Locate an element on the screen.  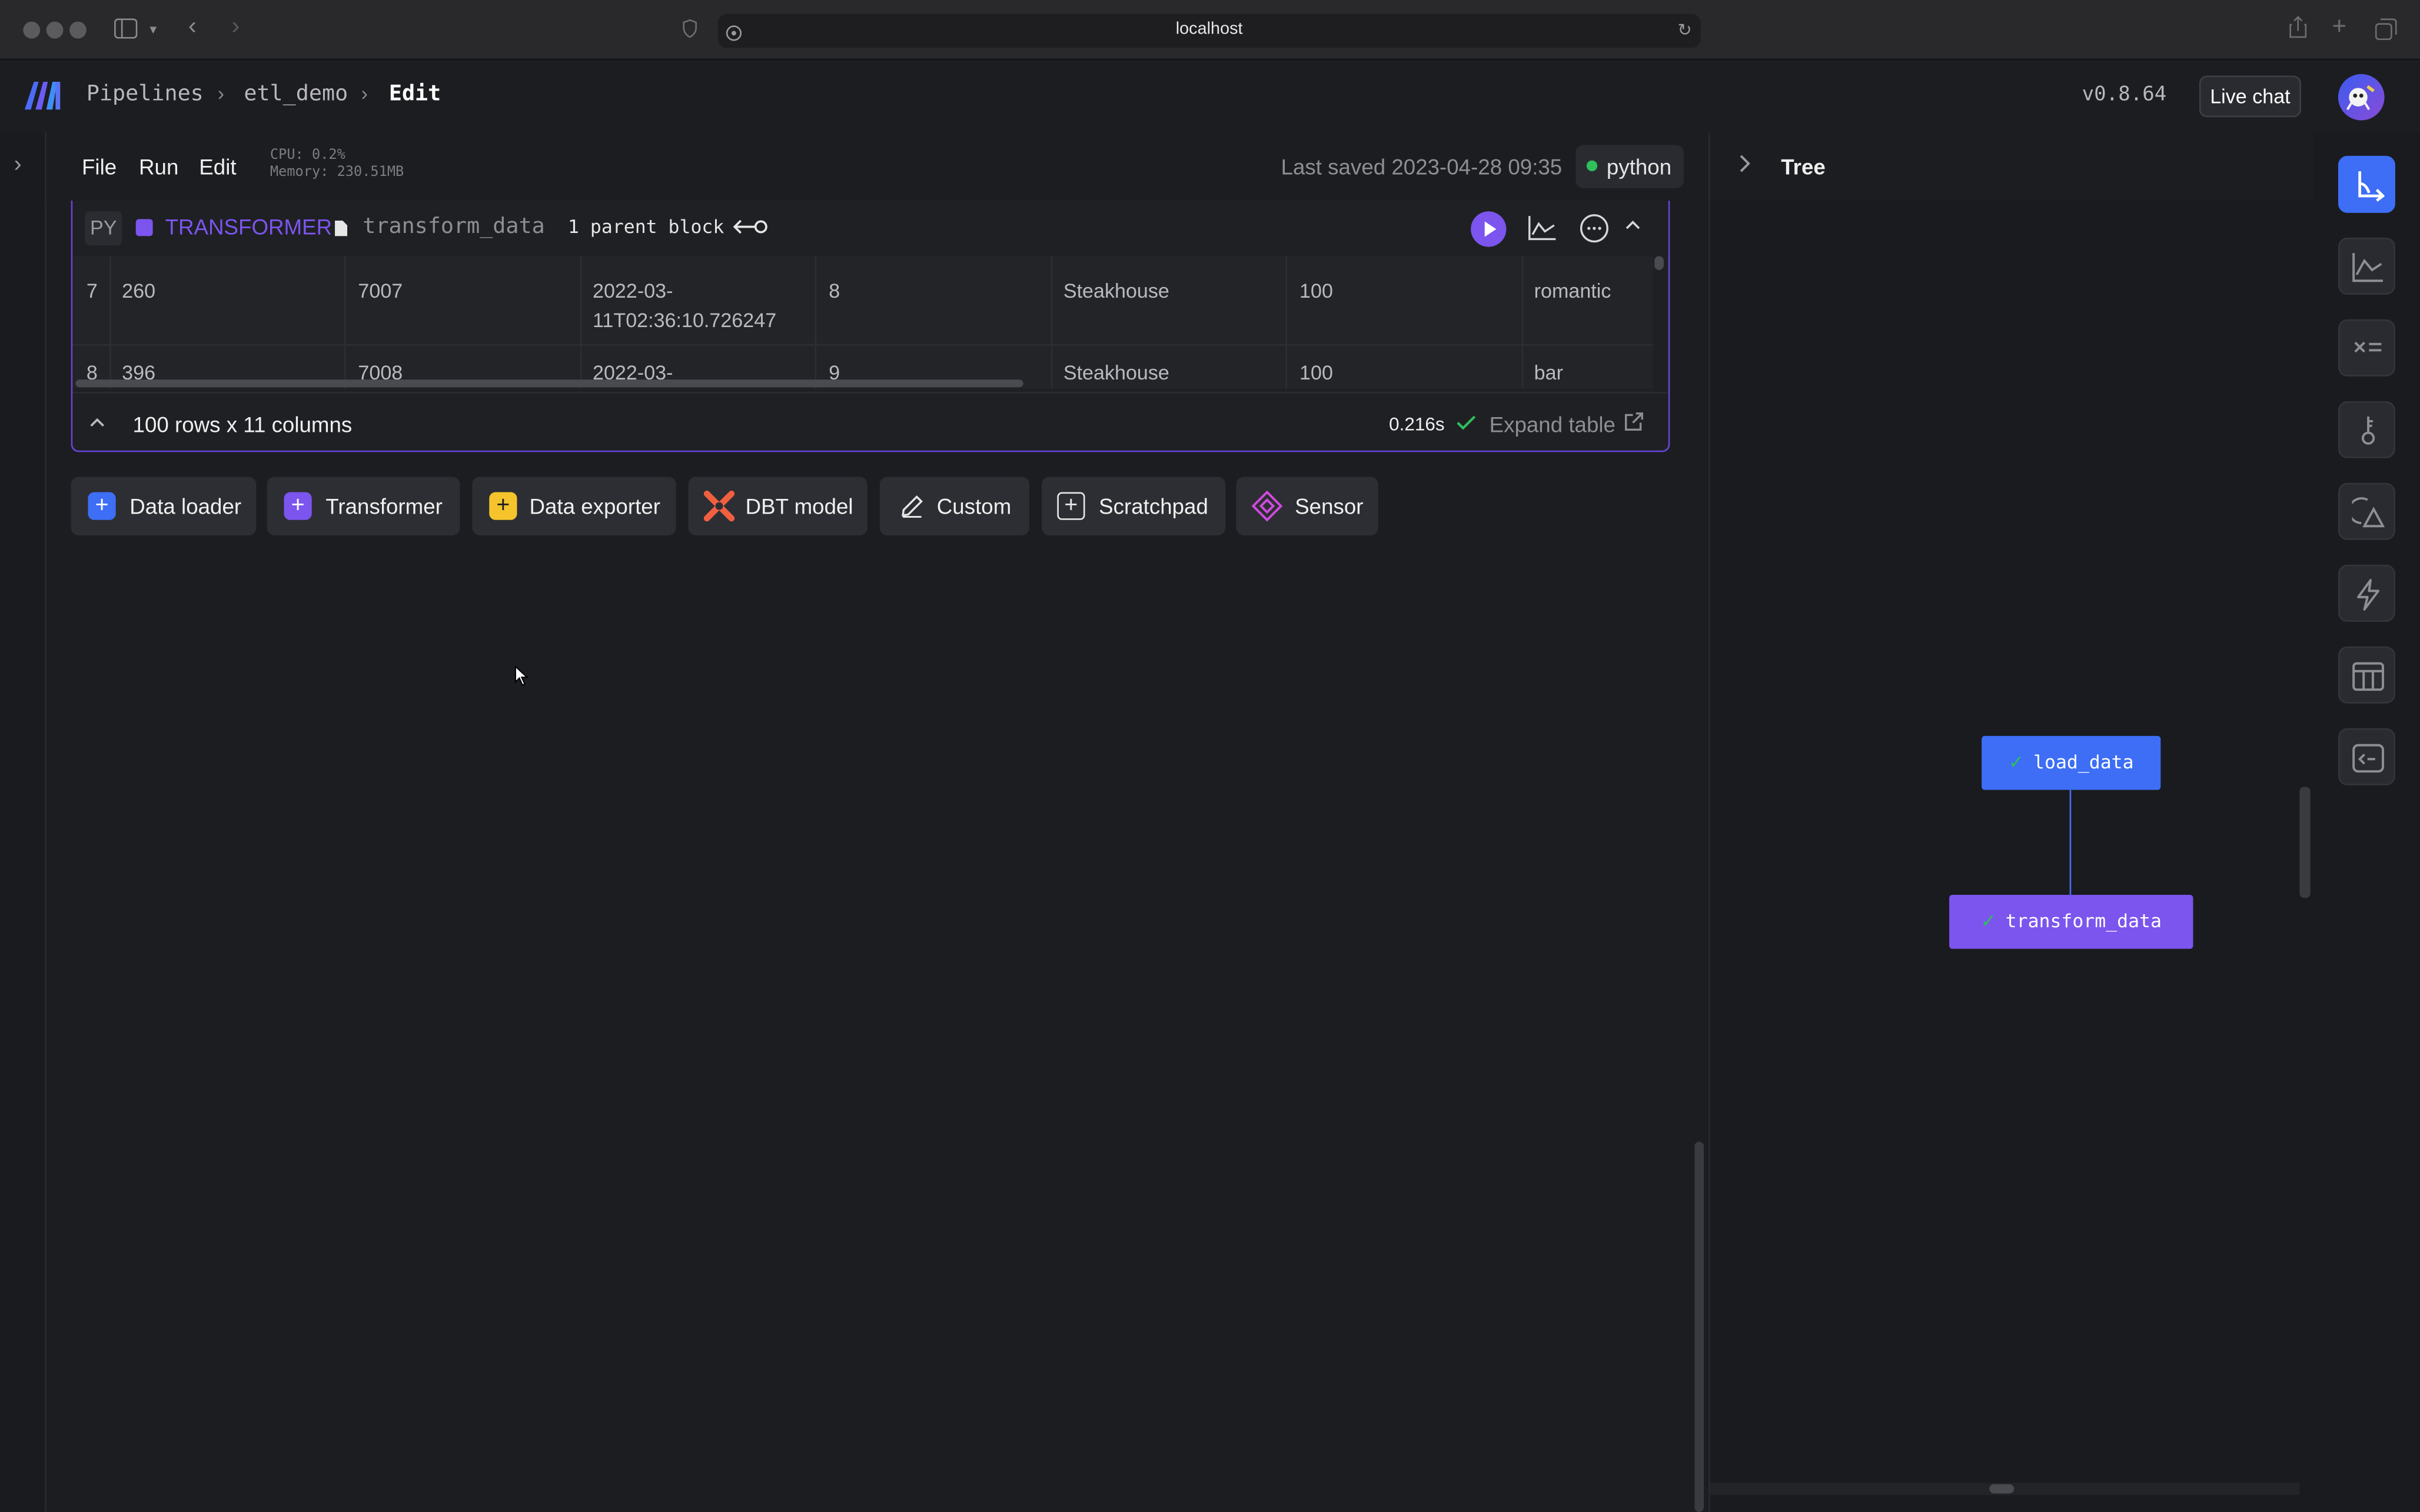
collapse-panel-icon is located at coordinates (1745, 168).